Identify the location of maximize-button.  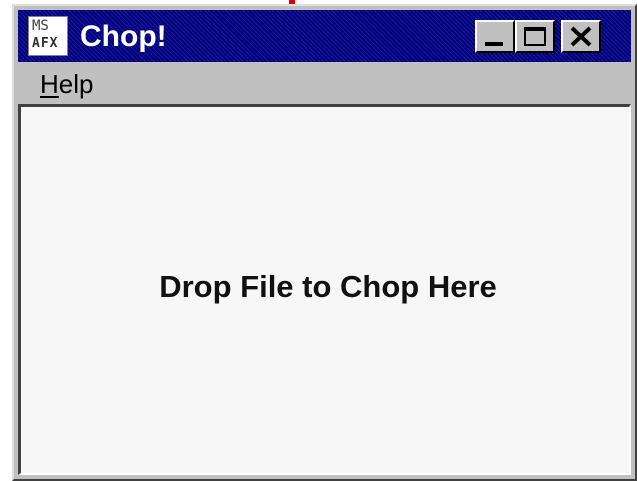
(535, 36).